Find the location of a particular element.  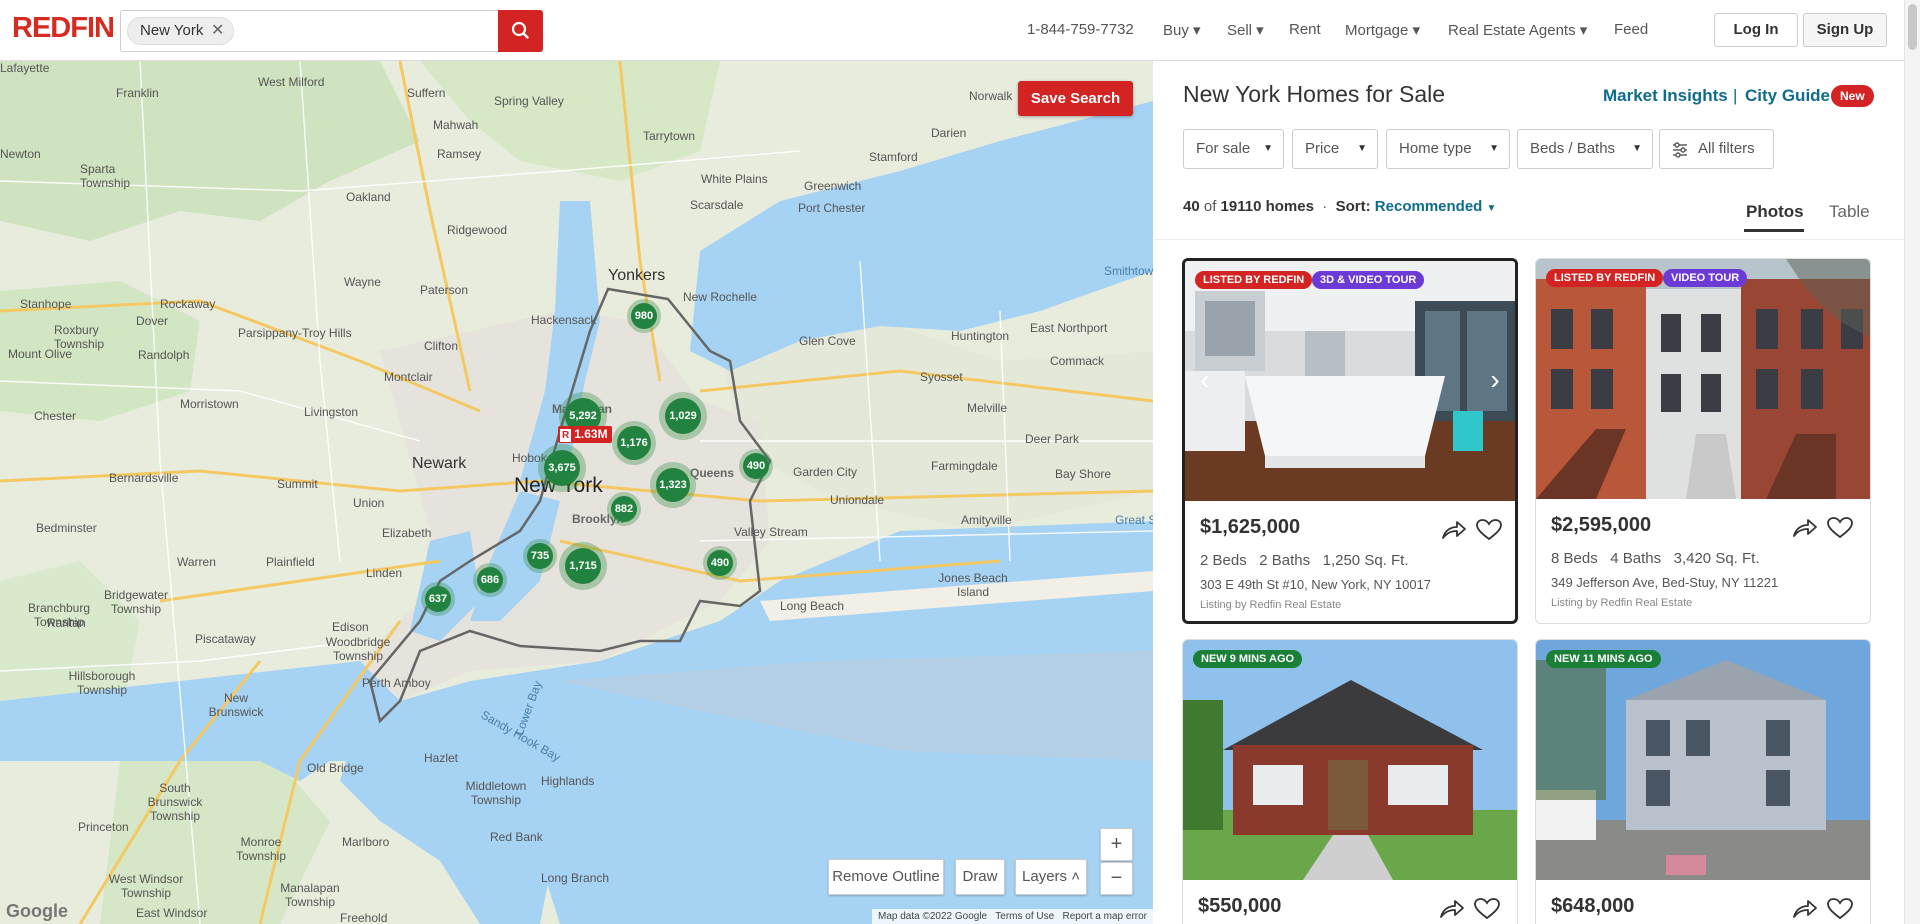

active-tab-indicator is located at coordinates (1774, 230).